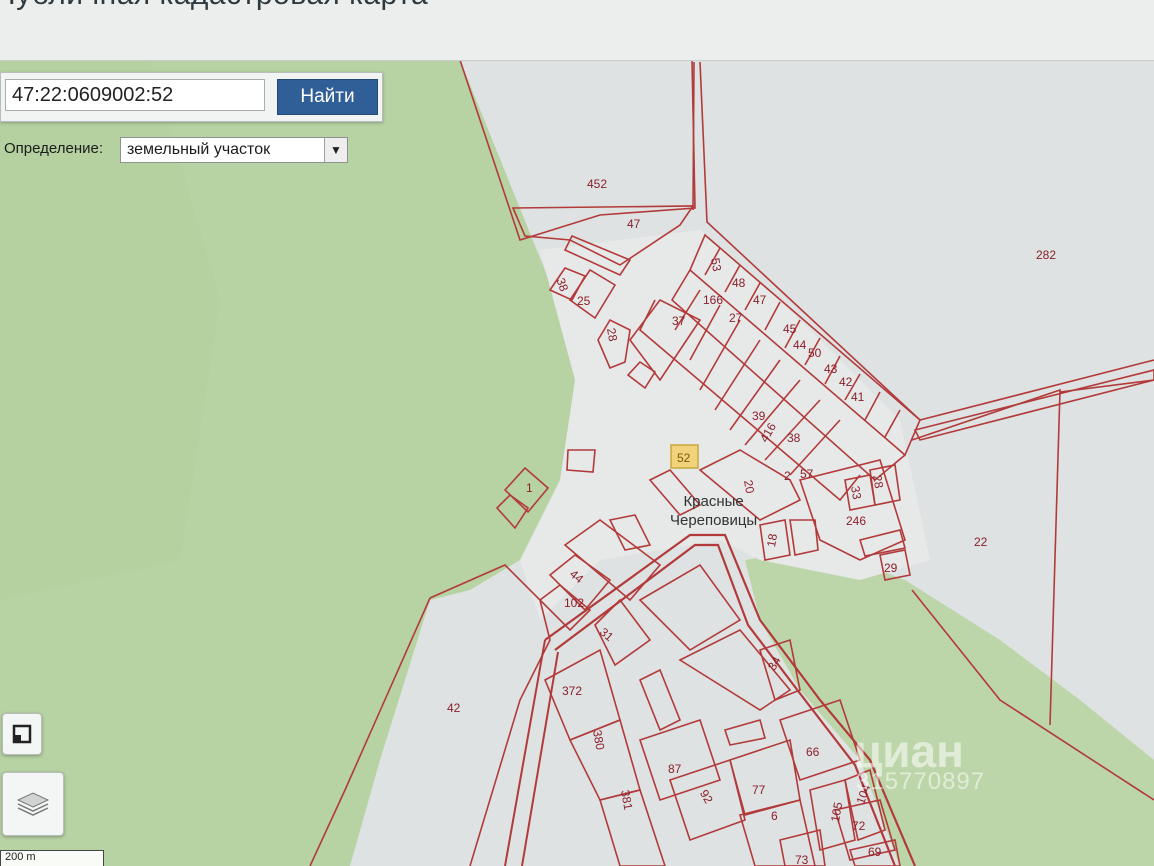 This screenshot has width=1154, height=866. What do you see at coordinates (634, 224) in the screenshot?
I see `parcel-label-47-top: 47` at bounding box center [634, 224].